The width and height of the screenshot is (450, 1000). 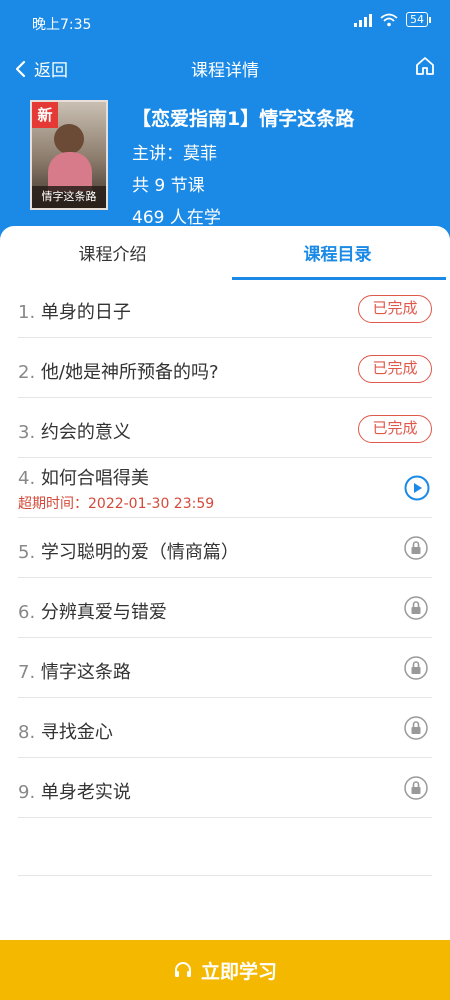 What do you see at coordinates (182, 969) in the screenshot?
I see `headphones-icon` at bounding box center [182, 969].